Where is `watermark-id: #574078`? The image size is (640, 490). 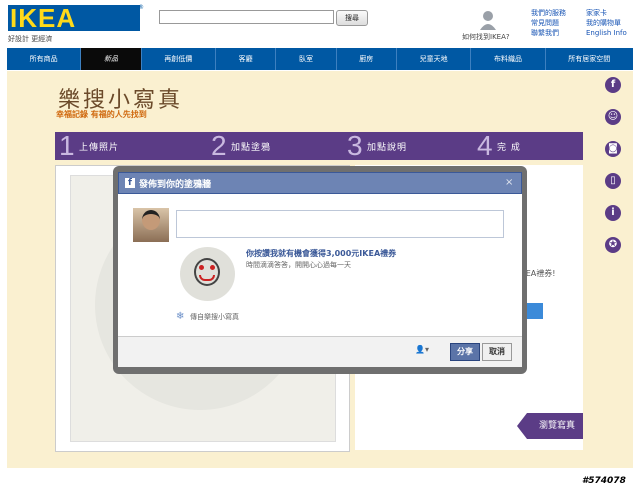
watermark-id: #574078 is located at coordinates (604, 481).